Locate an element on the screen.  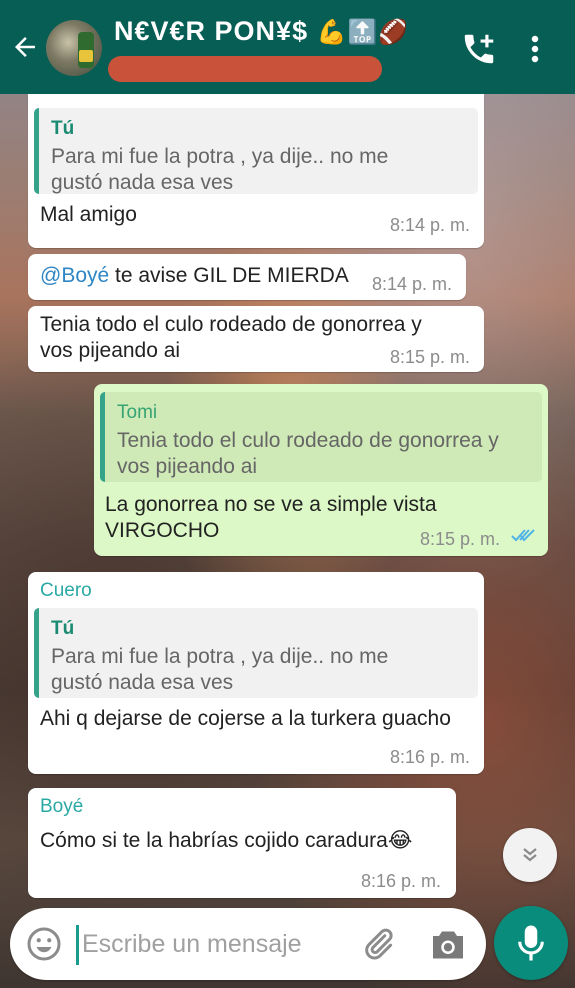
message-sender: Cuero is located at coordinates (66, 590).